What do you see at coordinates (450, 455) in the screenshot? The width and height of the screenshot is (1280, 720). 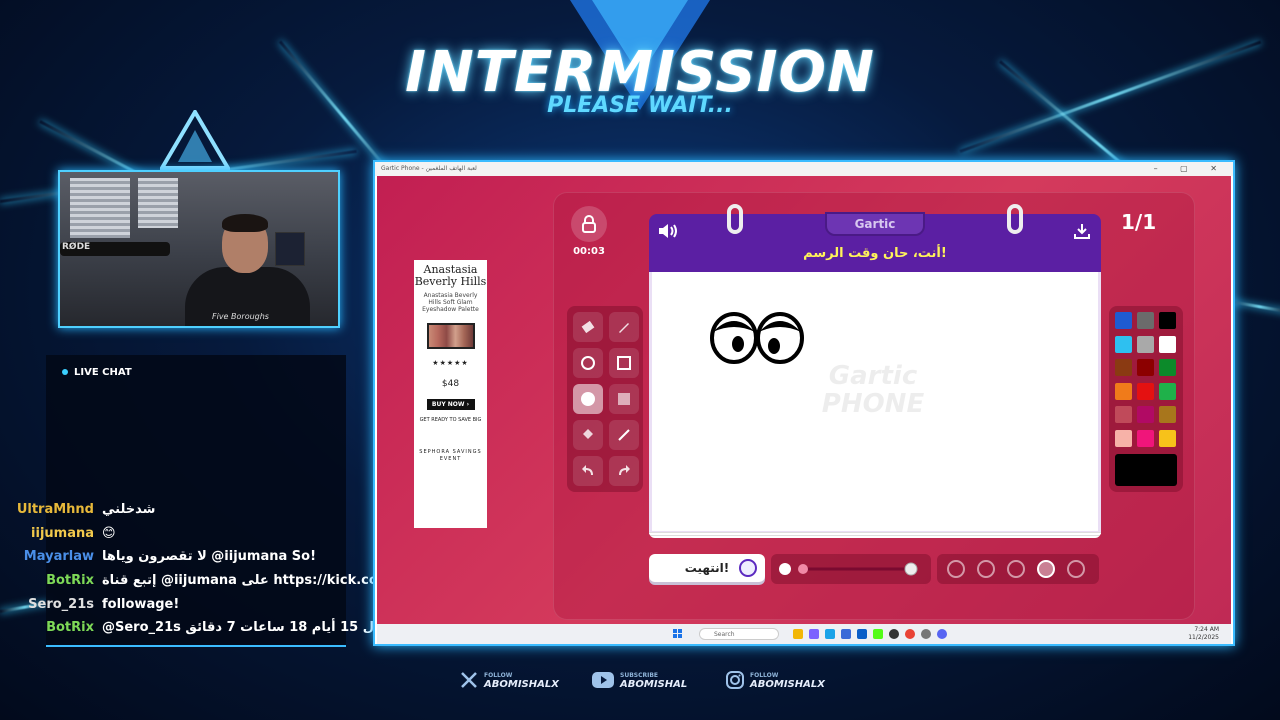 I see `ad-sponsor: SEPHORA SAVINGS EVENT` at bounding box center [450, 455].